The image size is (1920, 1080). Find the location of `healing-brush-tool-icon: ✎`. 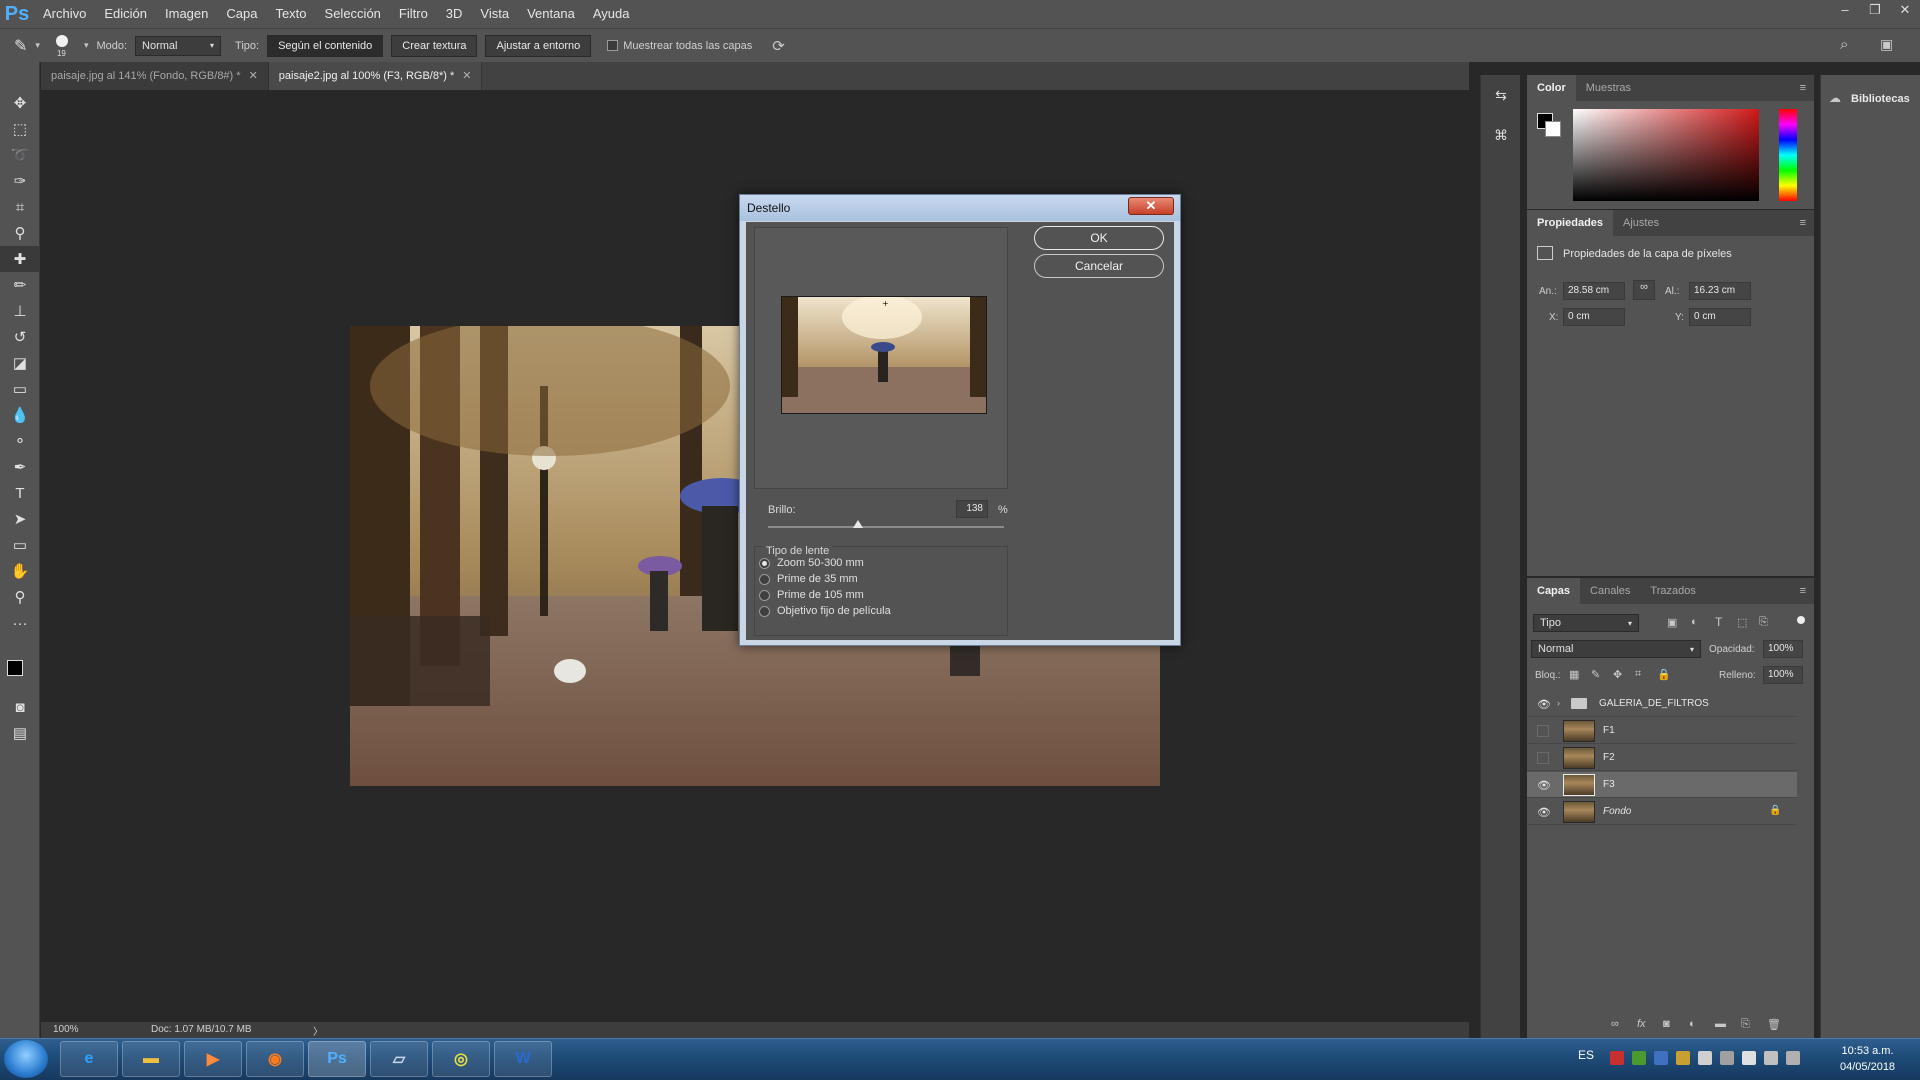

healing-brush-tool-icon: ✎ is located at coordinates (20, 46).